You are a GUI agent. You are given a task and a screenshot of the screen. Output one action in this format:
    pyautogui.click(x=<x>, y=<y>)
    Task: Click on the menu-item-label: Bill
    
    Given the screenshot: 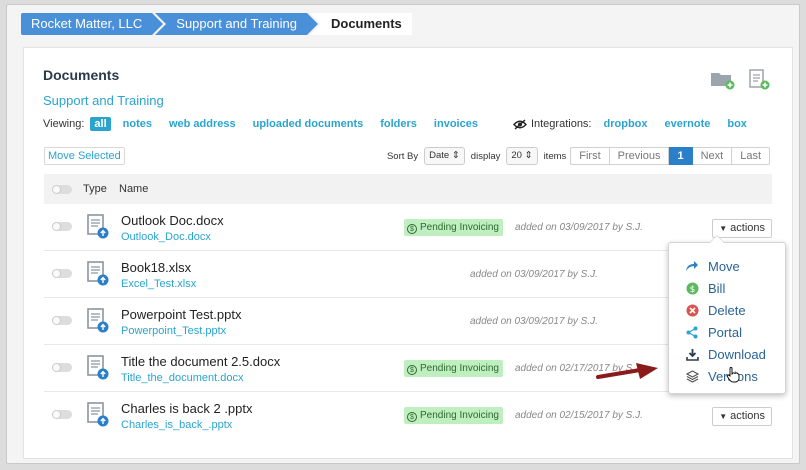 What is the action you would take?
    pyautogui.click(x=717, y=288)
    